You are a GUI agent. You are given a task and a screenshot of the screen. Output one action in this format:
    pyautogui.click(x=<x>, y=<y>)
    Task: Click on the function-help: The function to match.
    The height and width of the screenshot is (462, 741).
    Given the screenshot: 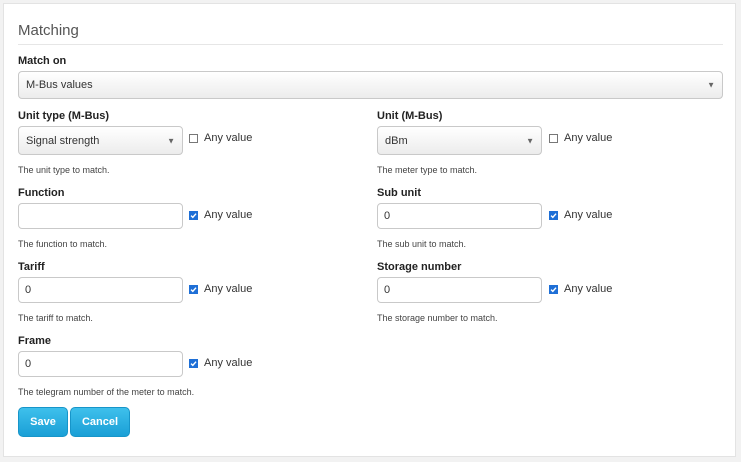 What is the action you would take?
    pyautogui.click(x=63, y=244)
    